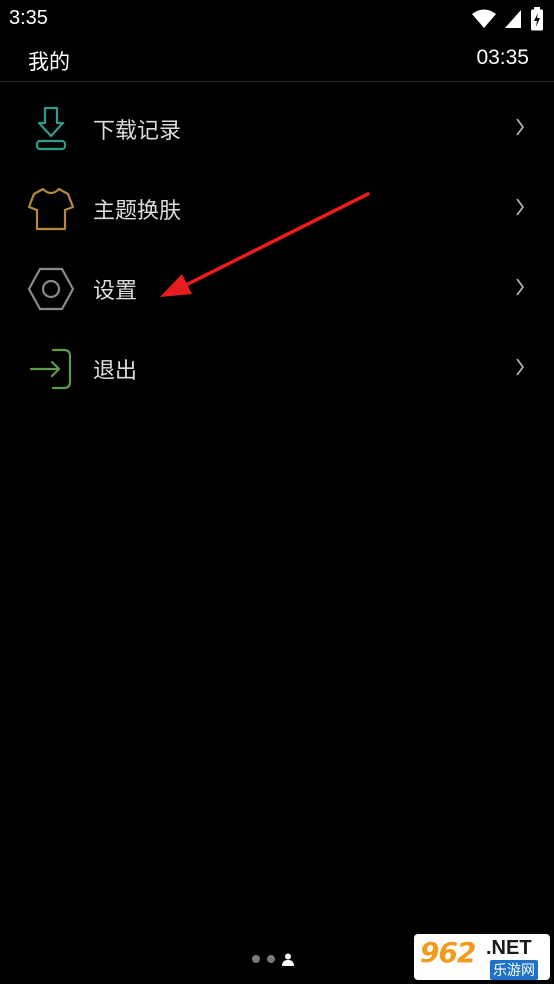 This screenshot has height=984, width=554. Describe the element at coordinates (50, 369) in the screenshot. I see `logout-icon` at that location.